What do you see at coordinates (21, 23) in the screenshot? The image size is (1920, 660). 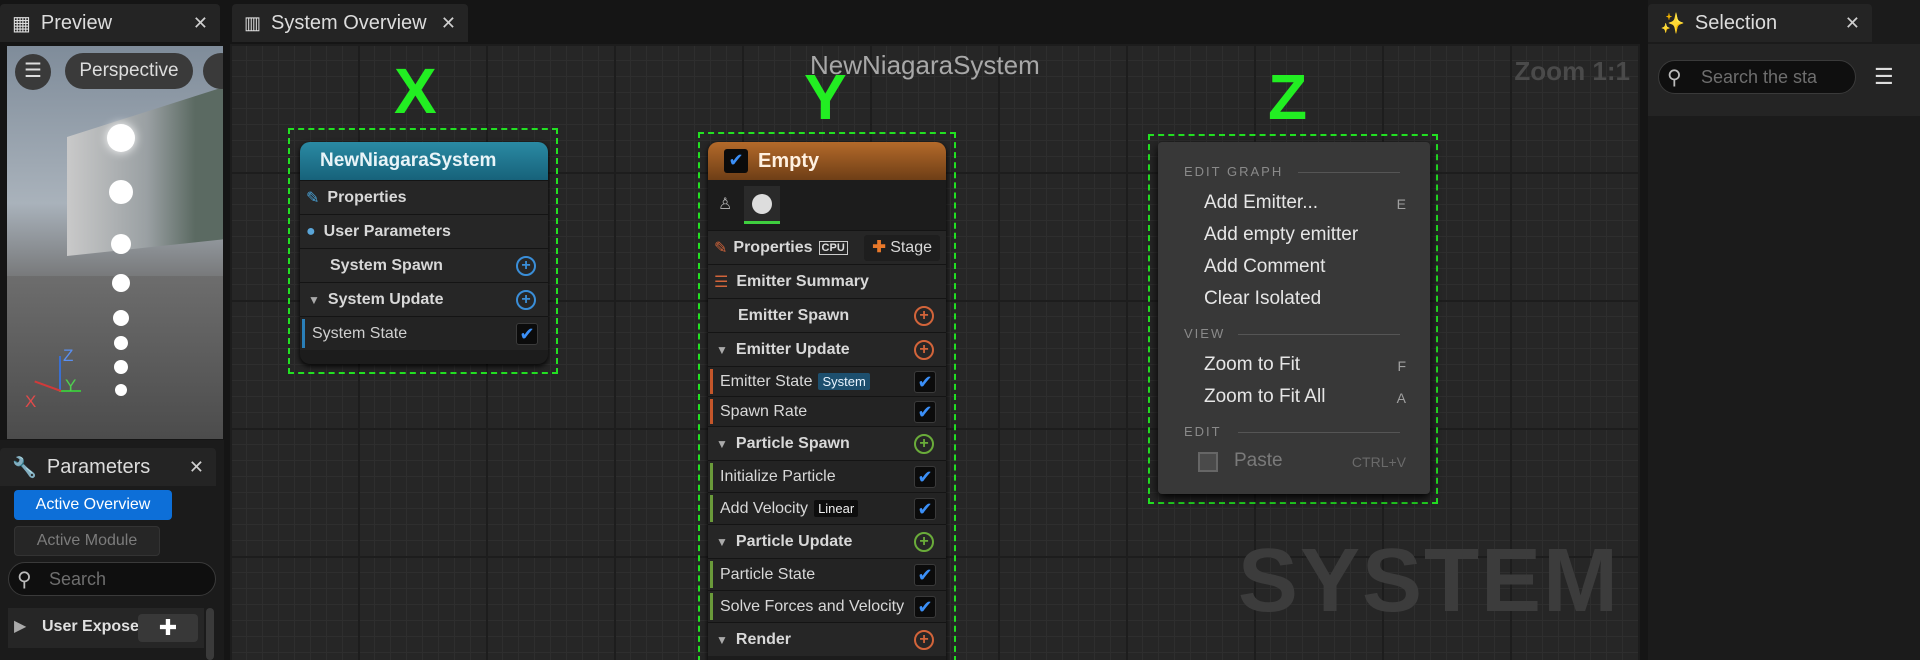 I see `layout-icon: ▦` at bounding box center [21, 23].